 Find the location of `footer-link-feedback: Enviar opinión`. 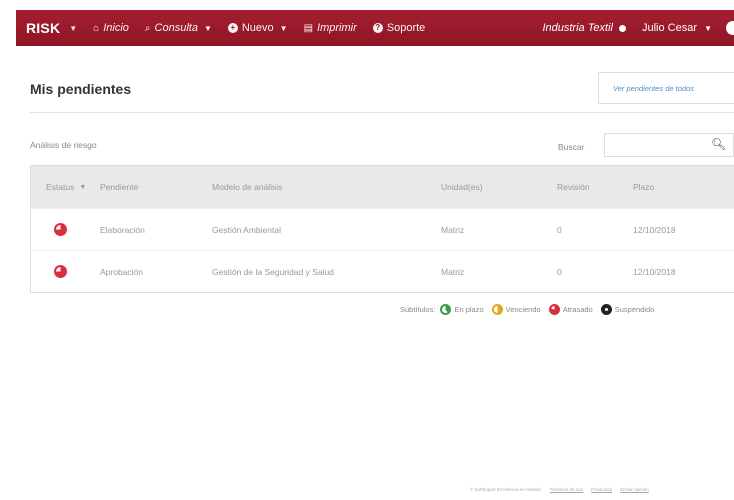

footer-link-feedback: Enviar opinión is located at coordinates (634, 489).